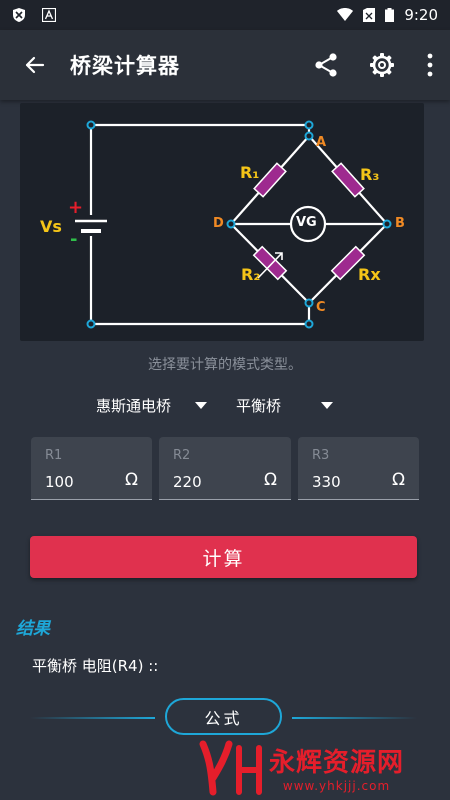 The height and width of the screenshot is (800, 450). What do you see at coordinates (54, 455) in the screenshot?
I see `r1-field-label: R1` at bounding box center [54, 455].